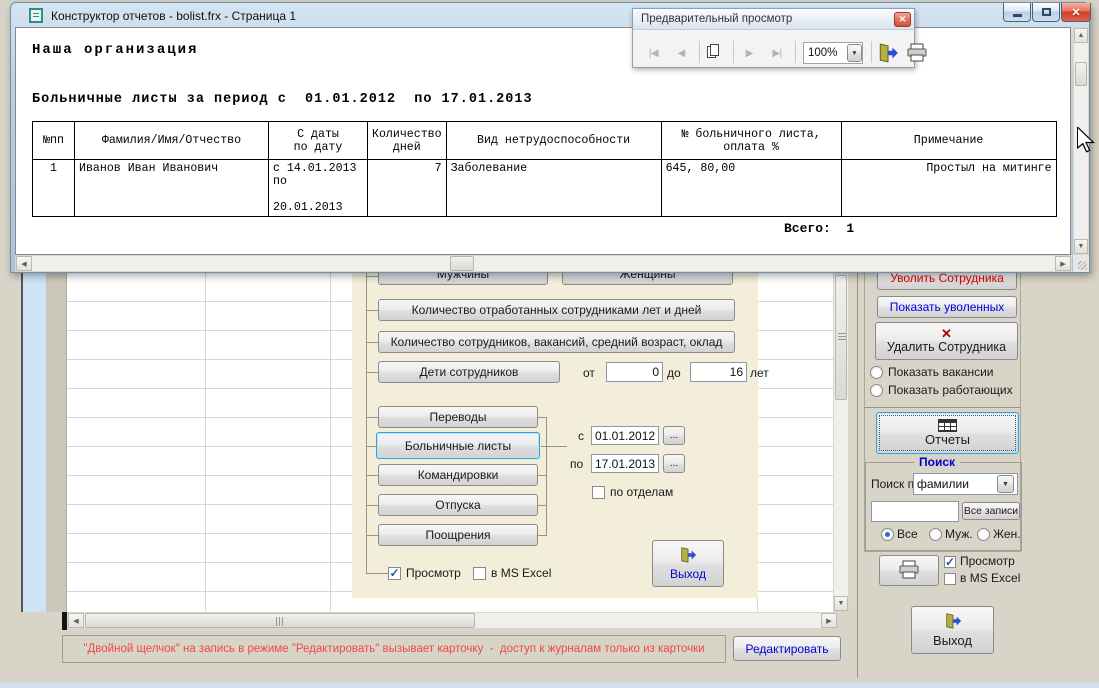 This screenshot has width=1099, height=688. I want to click on restore-icon, so click(1046, 12).